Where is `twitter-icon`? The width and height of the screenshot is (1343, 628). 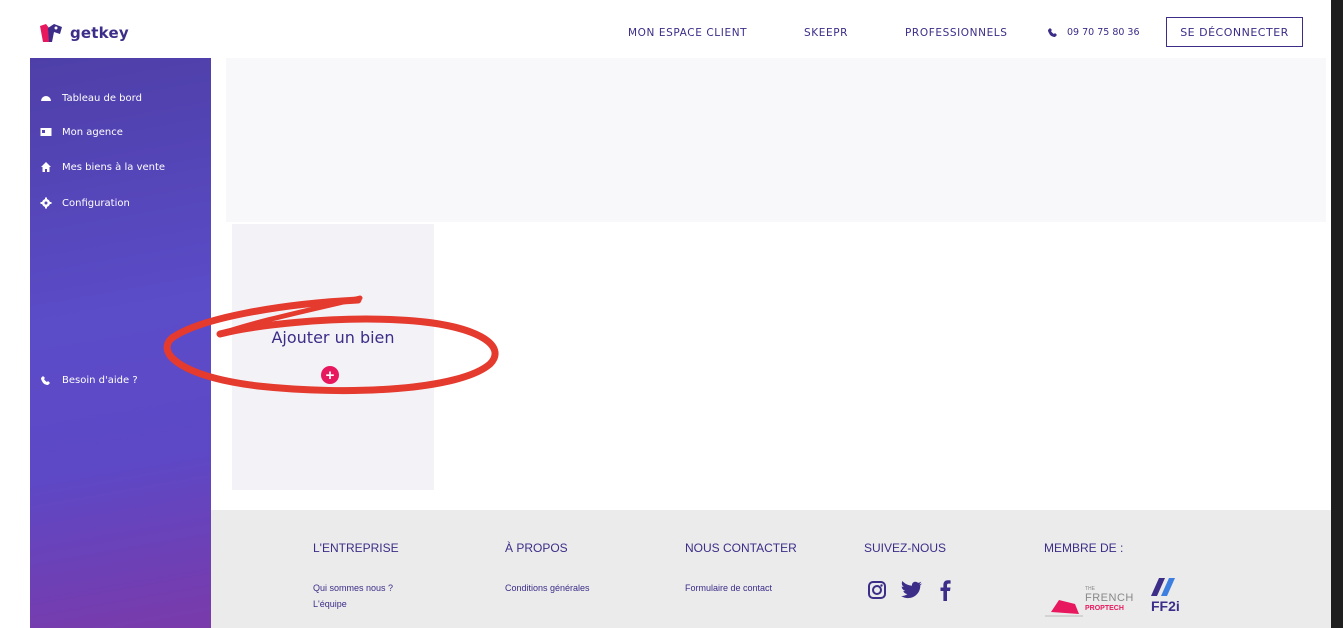 twitter-icon is located at coordinates (912, 590).